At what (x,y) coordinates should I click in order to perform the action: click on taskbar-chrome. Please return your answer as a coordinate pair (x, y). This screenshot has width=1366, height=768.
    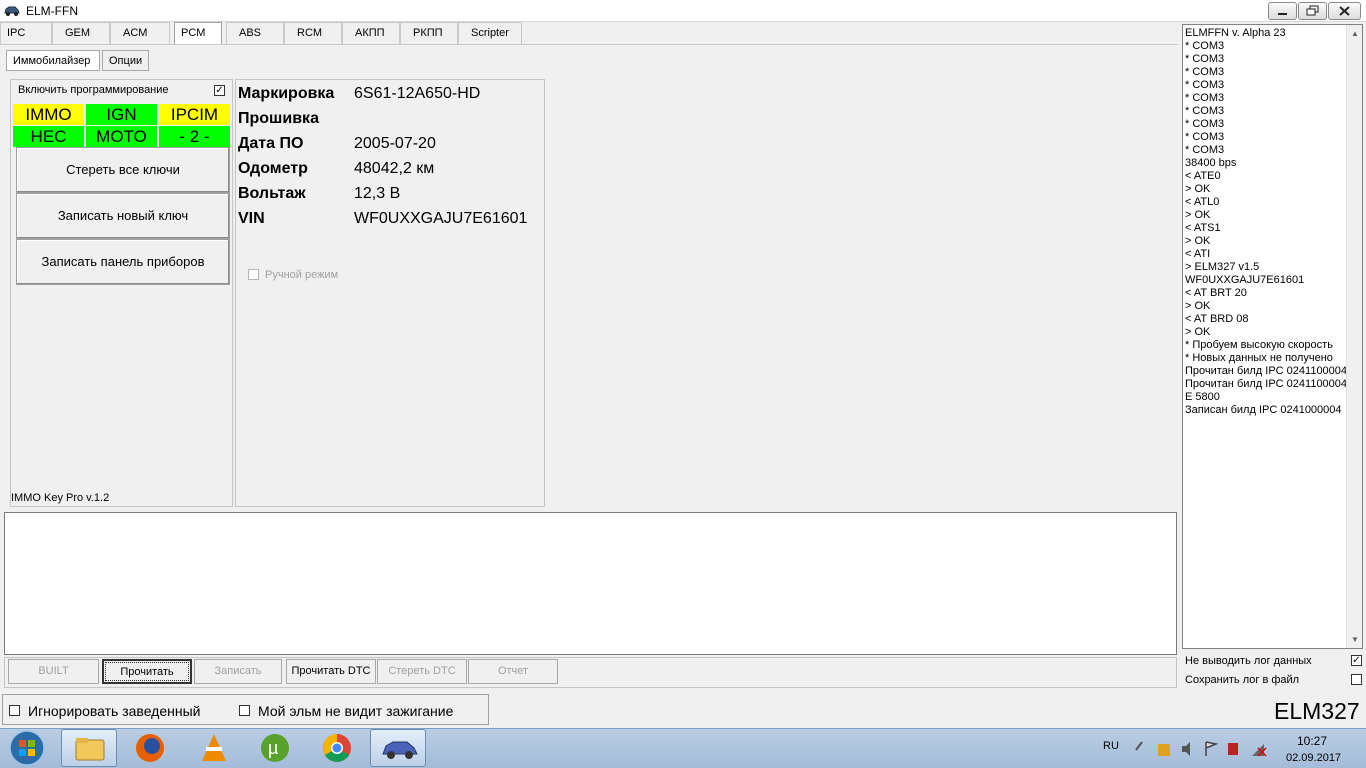
    Looking at the image, I should click on (337, 748).